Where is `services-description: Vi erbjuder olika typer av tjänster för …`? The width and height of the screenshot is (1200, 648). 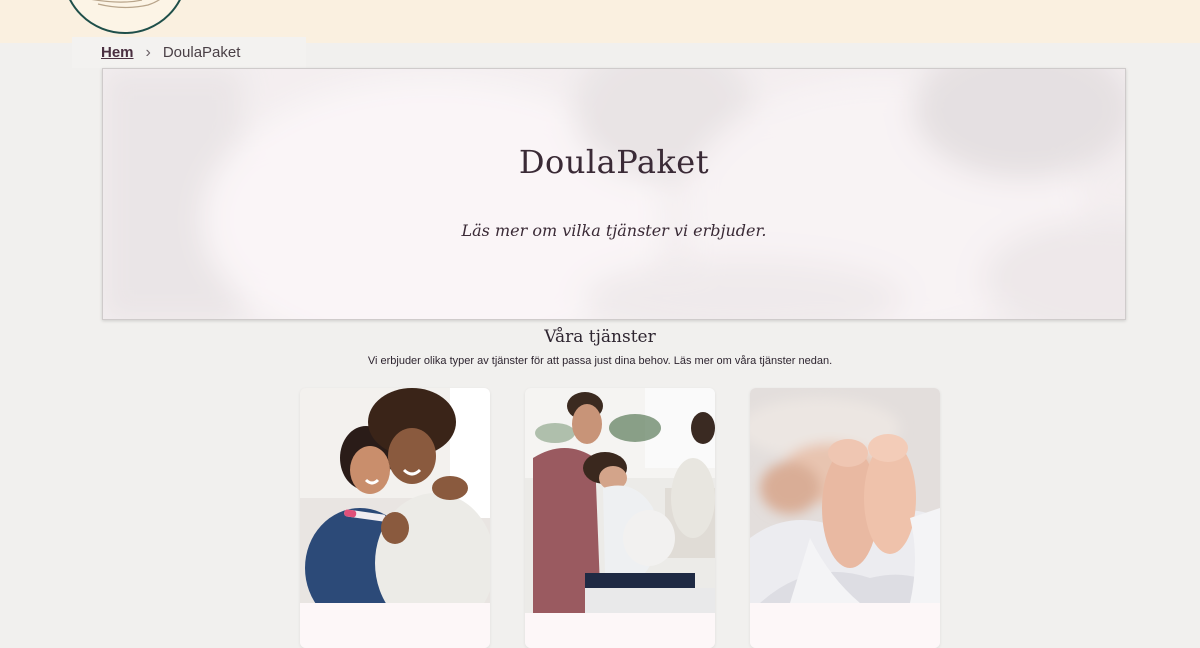
services-description: Vi erbjuder olika typer av tjänster för … is located at coordinates (600, 361).